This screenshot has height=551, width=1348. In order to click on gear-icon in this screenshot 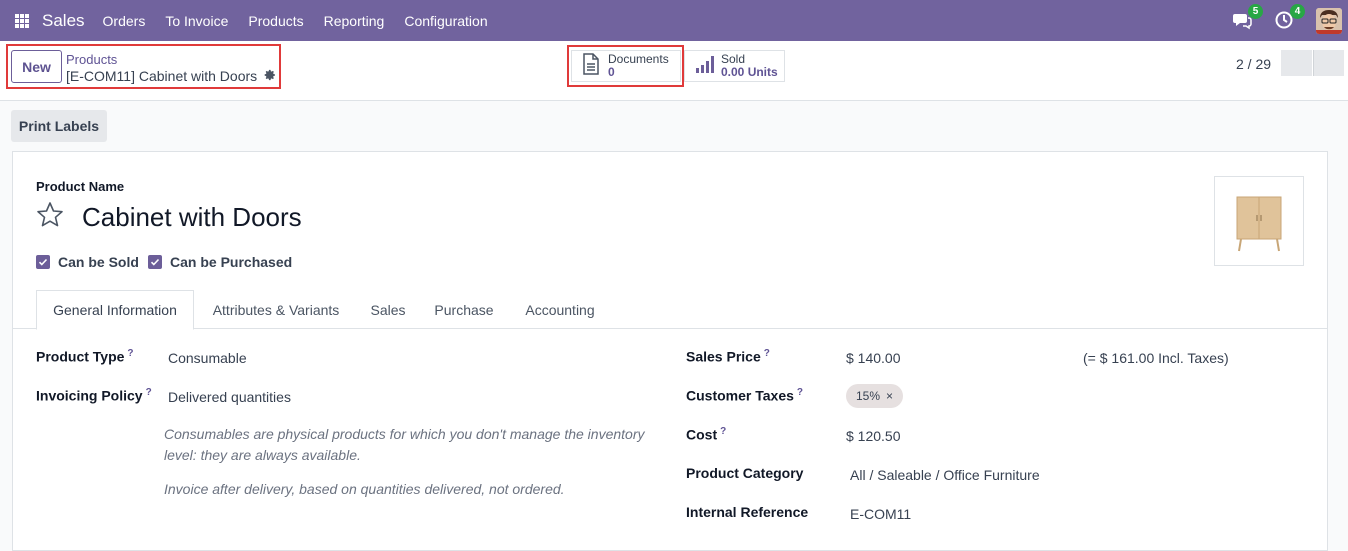, I will do `click(270, 76)`.